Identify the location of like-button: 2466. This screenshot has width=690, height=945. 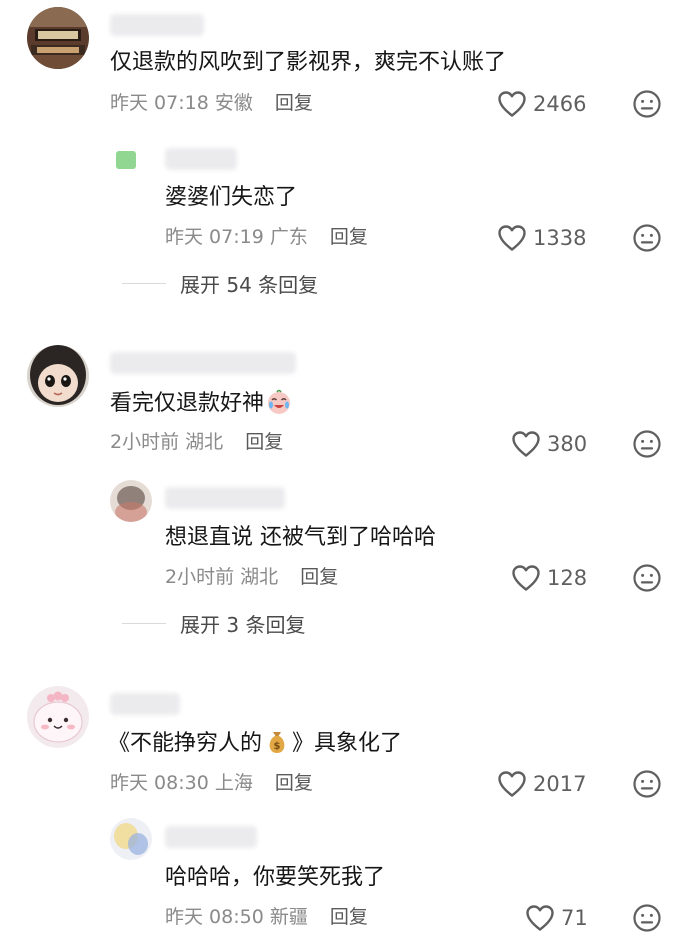
(541, 104).